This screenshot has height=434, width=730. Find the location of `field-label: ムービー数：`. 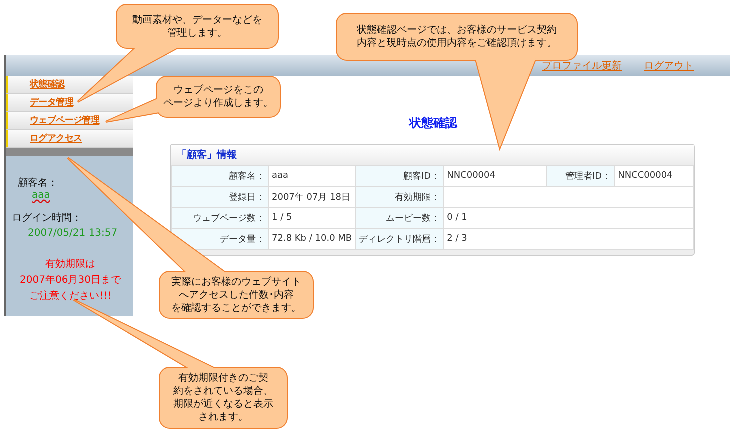

field-label: ムービー数： is located at coordinates (400, 218).